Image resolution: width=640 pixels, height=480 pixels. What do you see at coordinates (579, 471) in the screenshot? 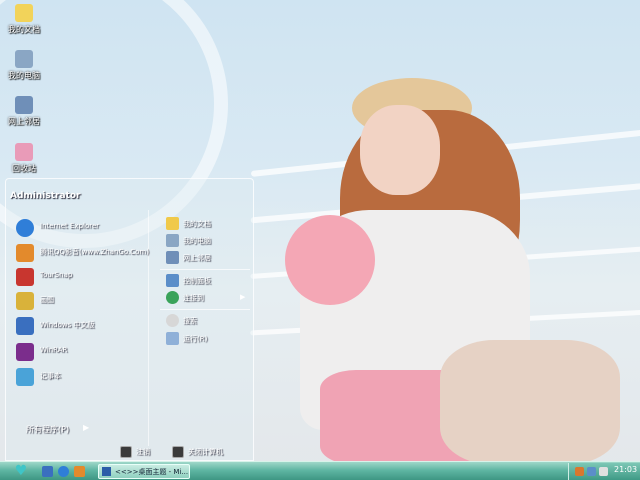
I see `tray-app-icon` at bounding box center [579, 471].